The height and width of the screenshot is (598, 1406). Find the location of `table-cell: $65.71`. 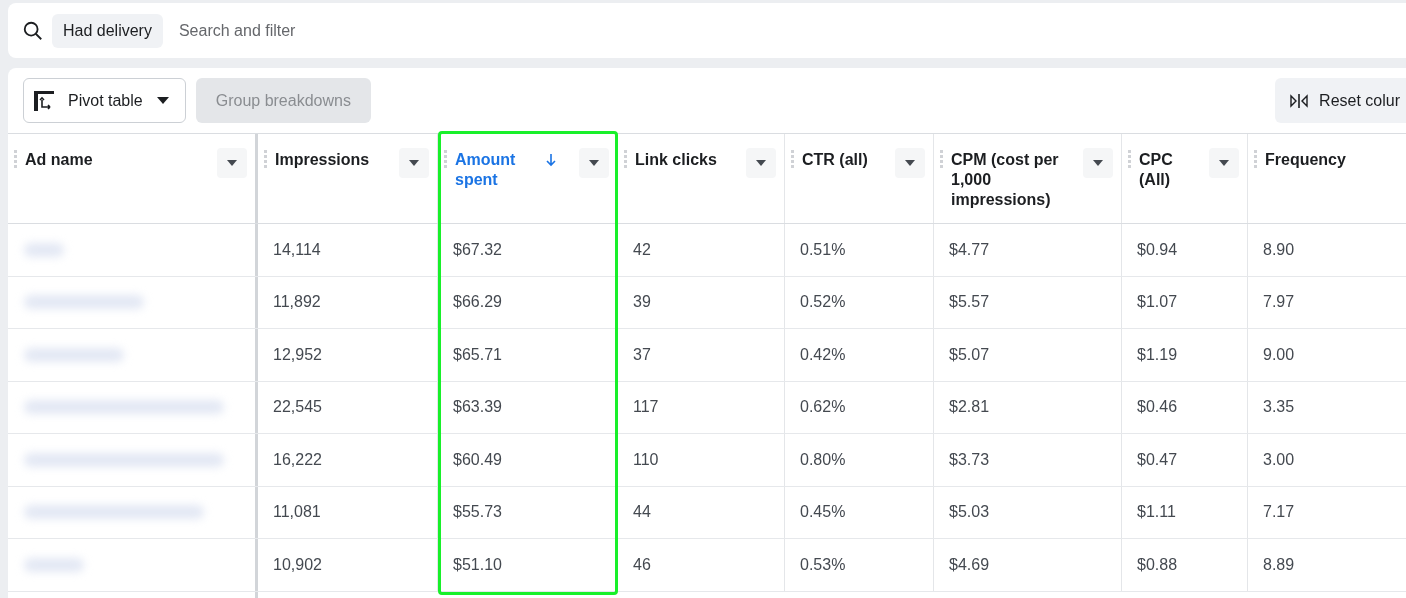

table-cell: $65.71 is located at coordinates (477, 354).